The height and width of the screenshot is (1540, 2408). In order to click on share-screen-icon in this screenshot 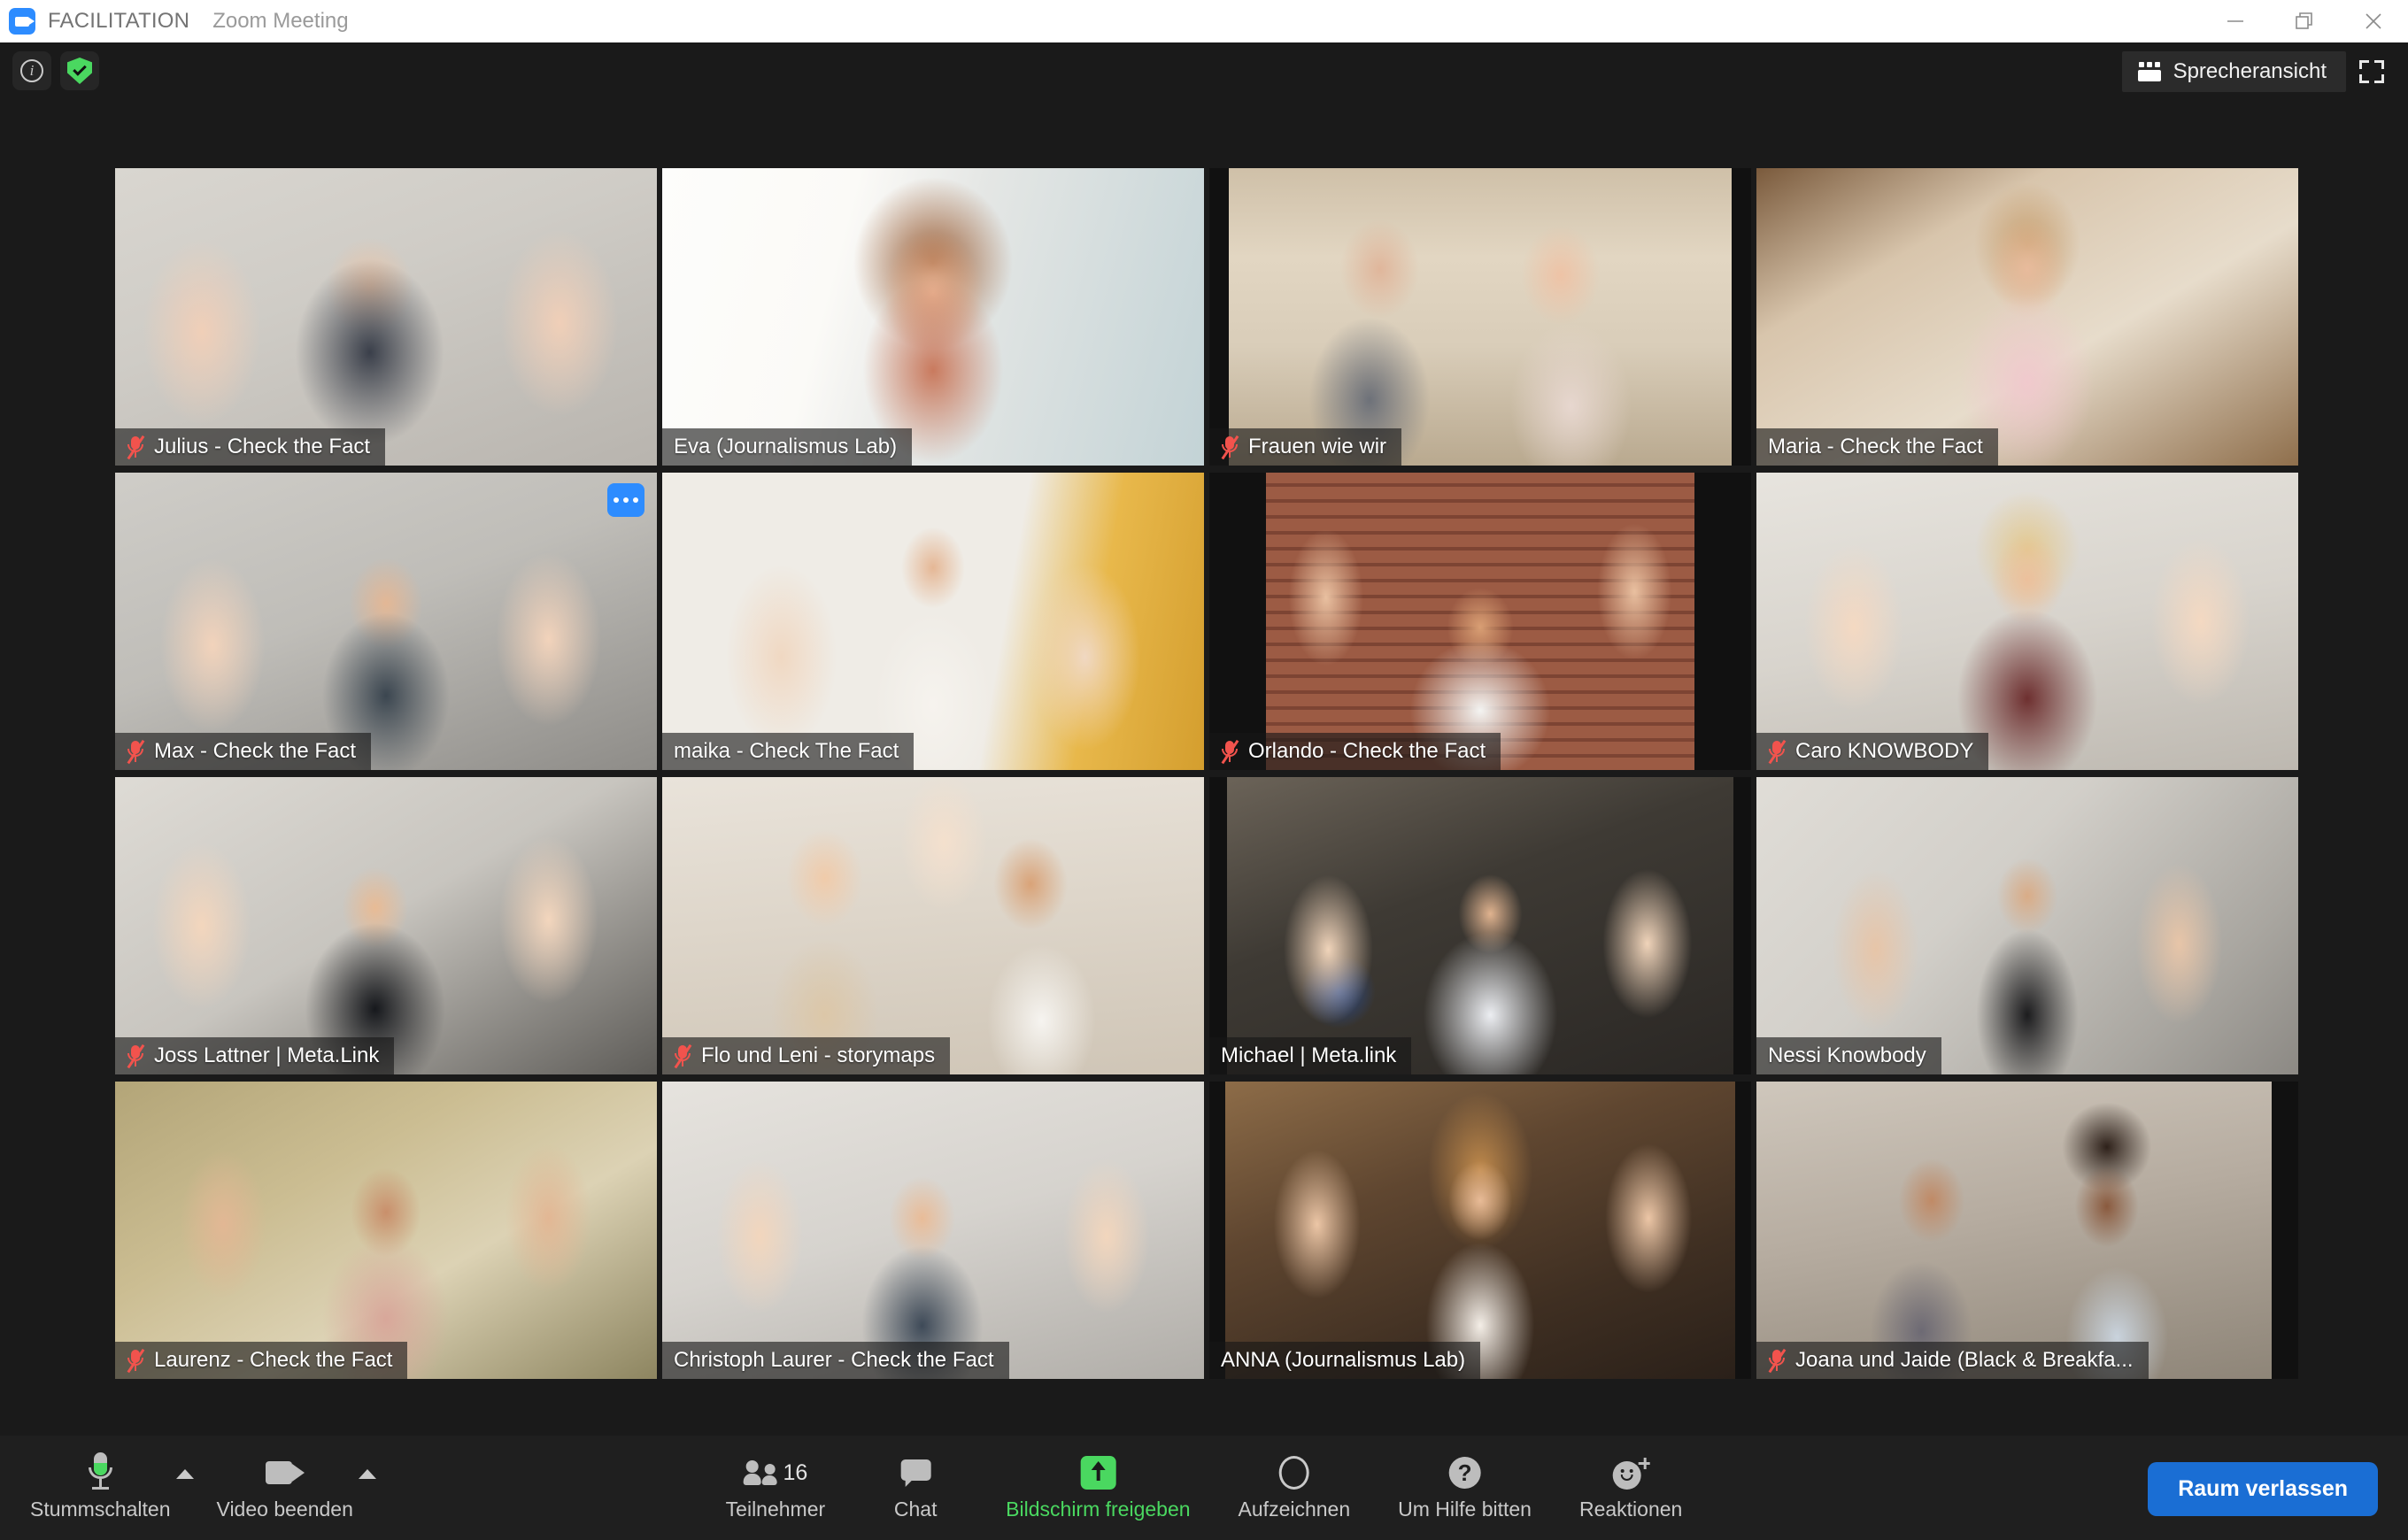, I will do `click(1098, 1473)`.